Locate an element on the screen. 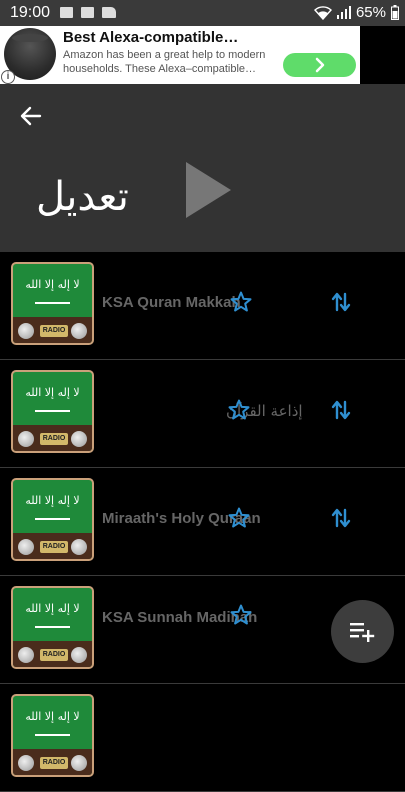 The height and width of the screenshot is (792, 405). station-row: لا إله إلا الله RADIO KSA Quran Makkah is located at coordinates (202, 306).